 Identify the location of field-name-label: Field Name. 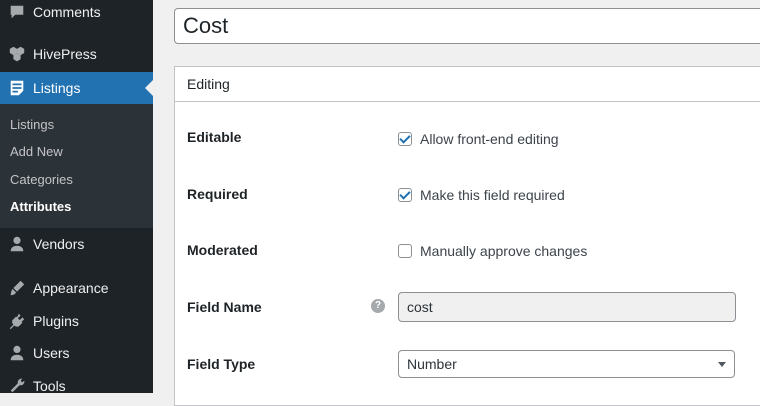
(224, 307).